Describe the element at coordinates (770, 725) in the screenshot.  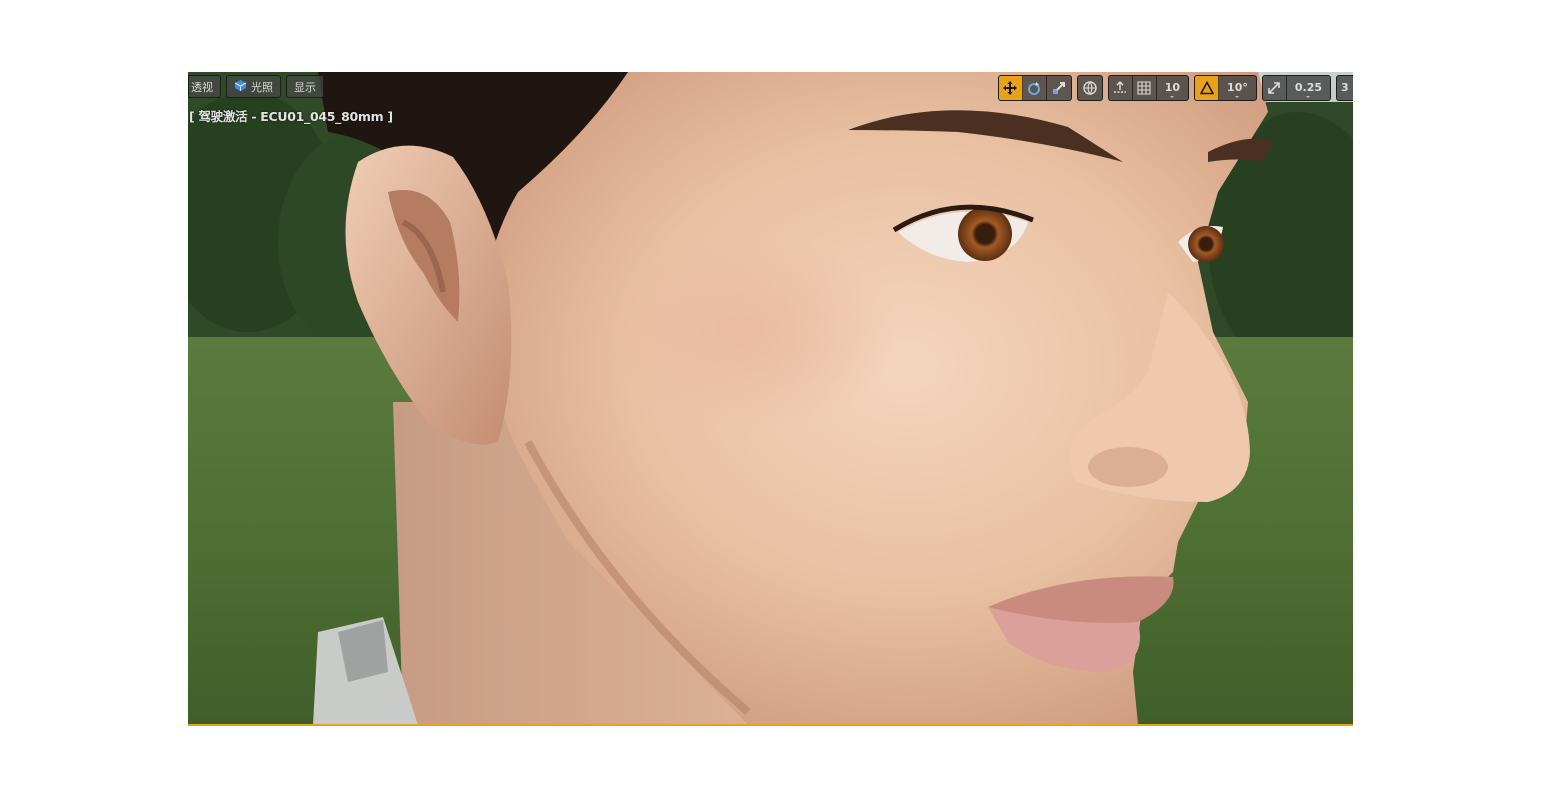
I see `viewport-active-border` at that location.